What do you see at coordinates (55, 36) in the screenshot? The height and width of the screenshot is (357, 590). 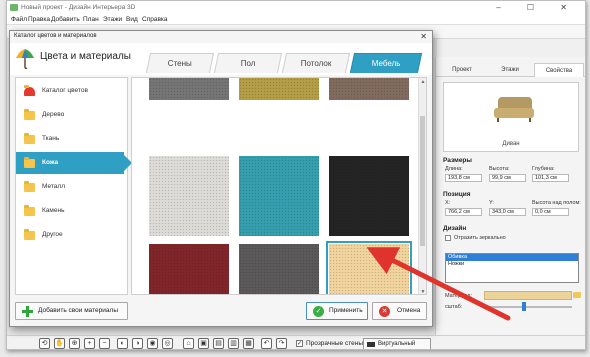 I see `dialog-title: Каталог цветов и материалов` at bounding box center [55, 36].